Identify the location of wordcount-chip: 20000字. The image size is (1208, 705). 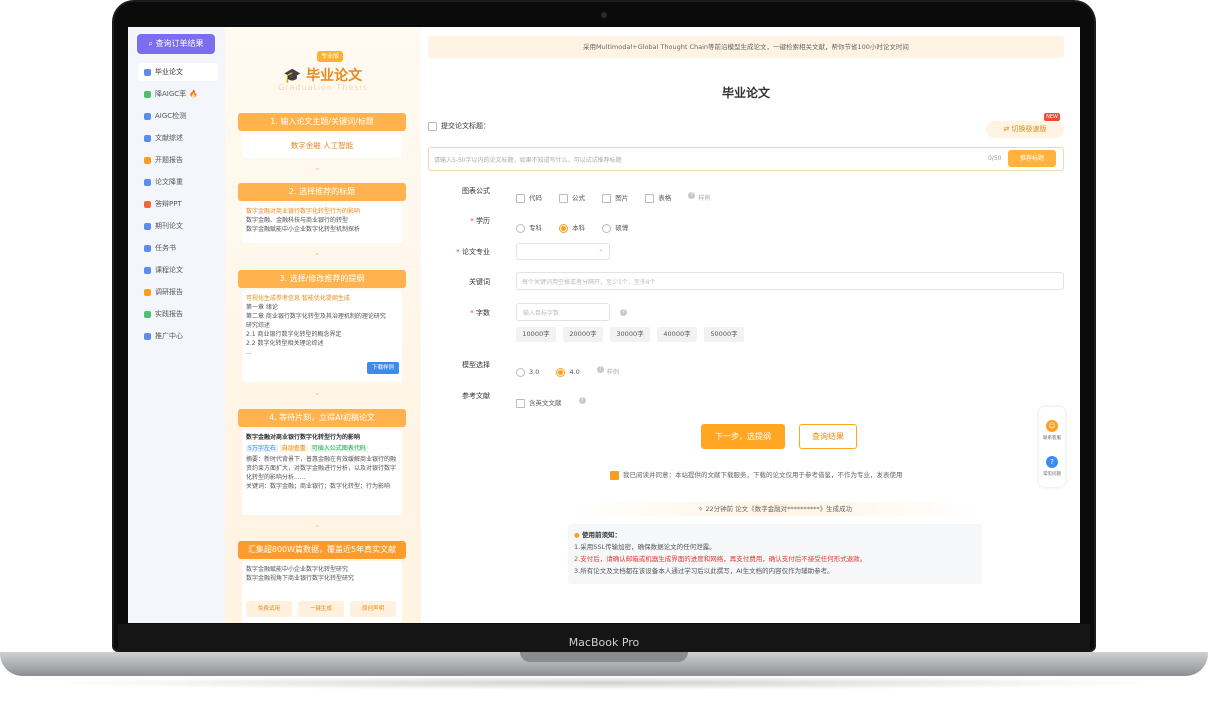
(583, 334).